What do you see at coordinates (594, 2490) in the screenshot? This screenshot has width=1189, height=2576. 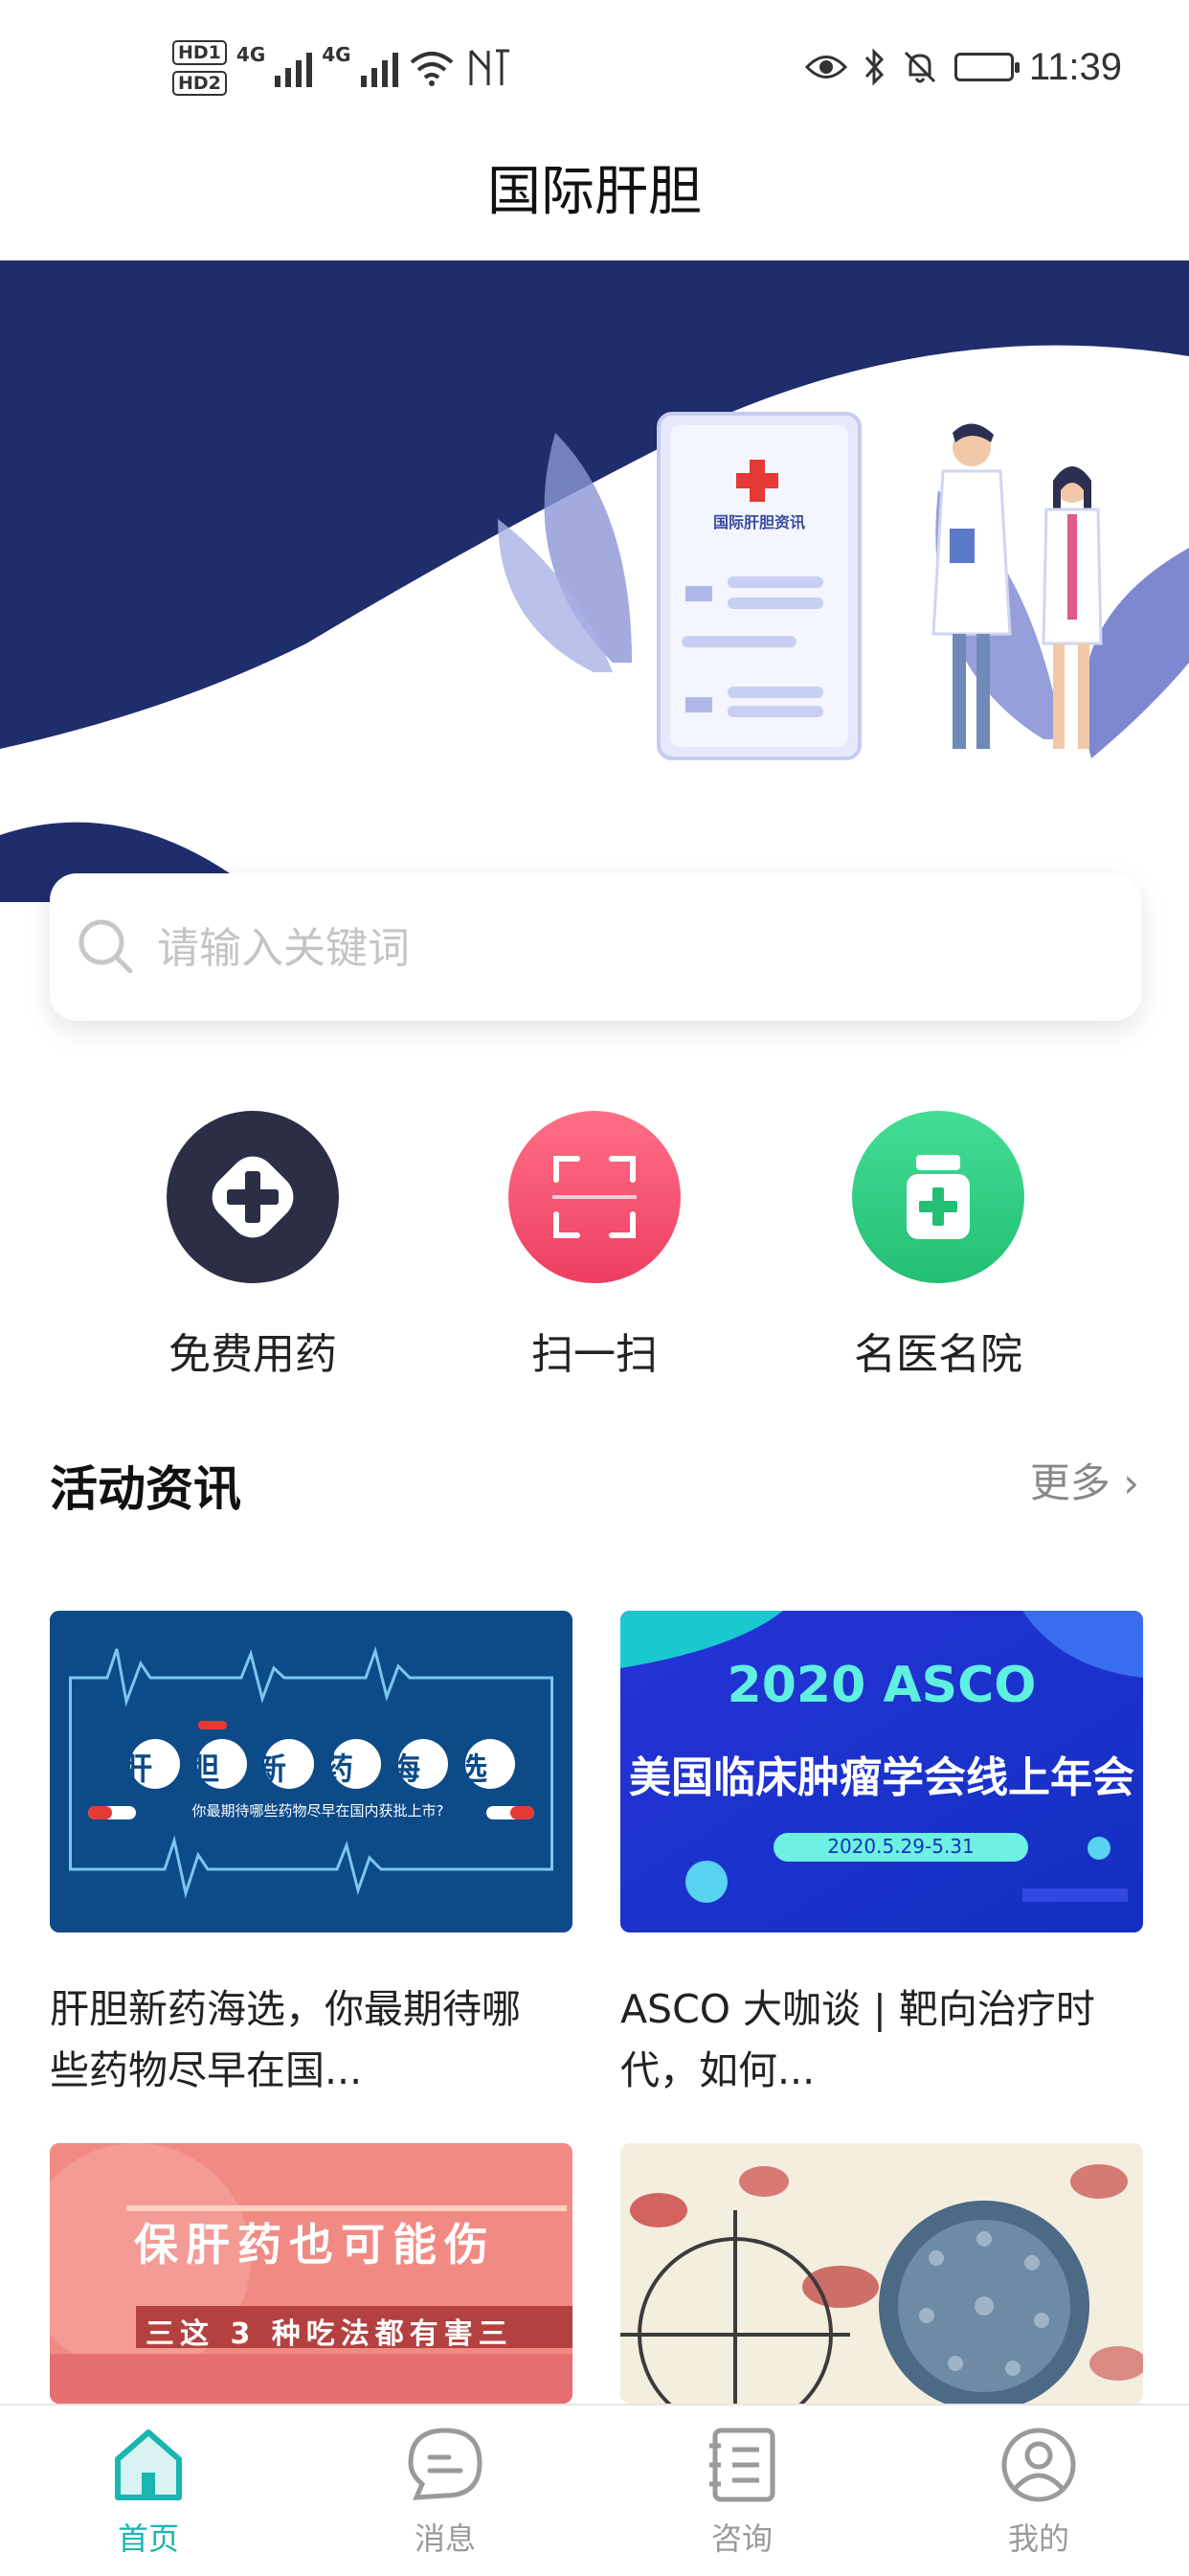 I see `bottom-tab-bar: 首页 消息 咨询 我的` at bounding box center [594, 2490].